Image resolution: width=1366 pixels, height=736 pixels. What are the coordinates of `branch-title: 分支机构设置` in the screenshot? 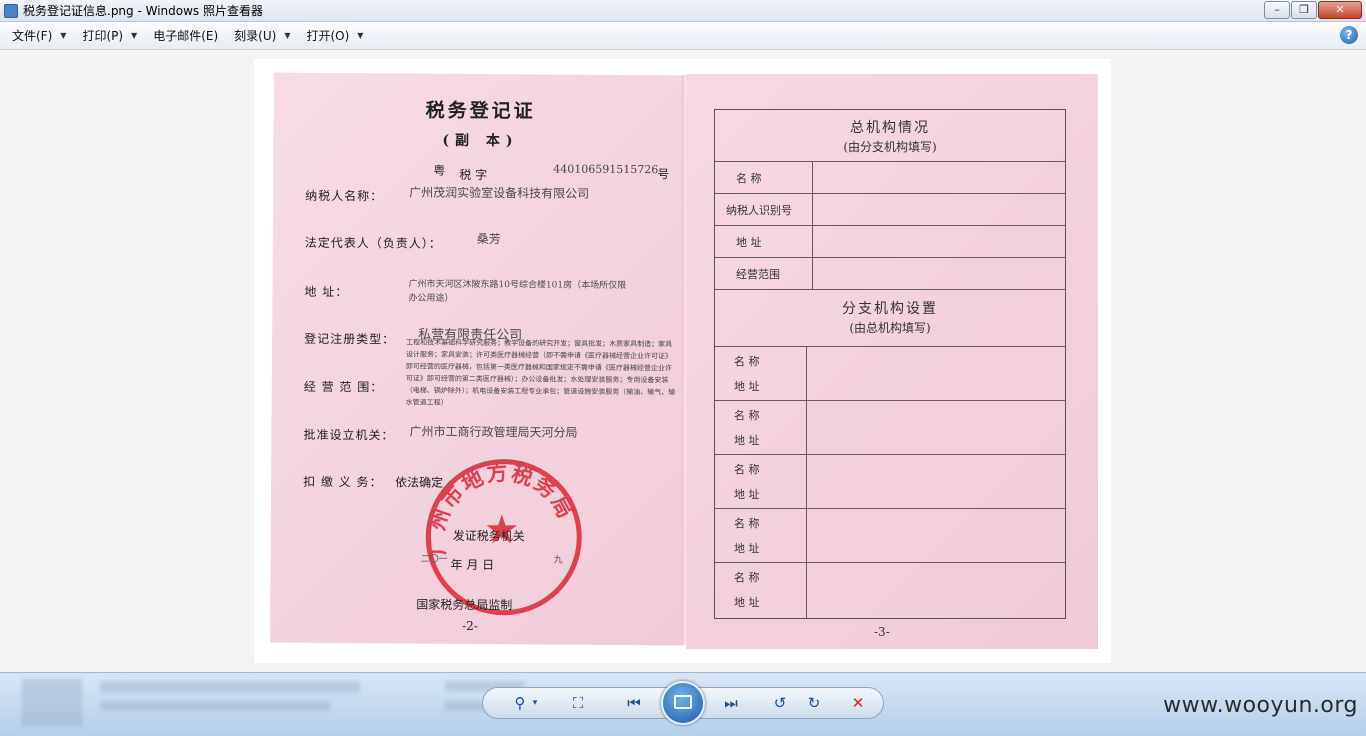 It's located at (890, 309).